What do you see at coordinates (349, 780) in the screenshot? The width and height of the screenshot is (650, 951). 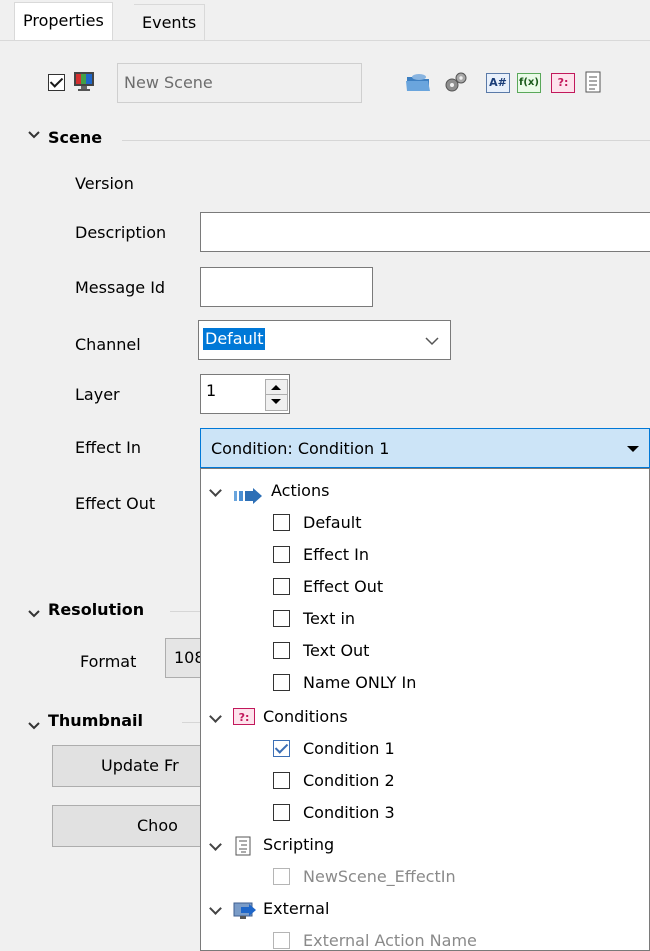 I see `tree-item-label: Condition 2` at bounding box center [349, 780].